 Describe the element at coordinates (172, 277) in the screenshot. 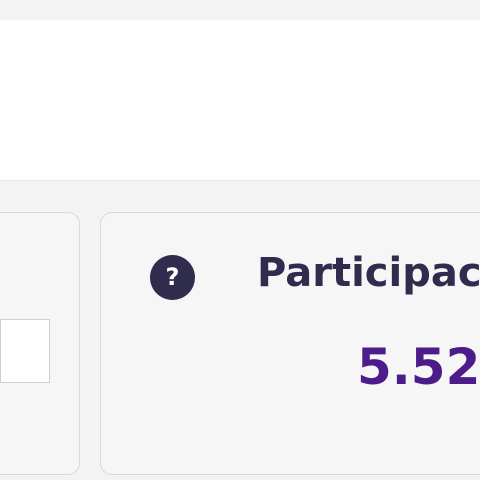

I see `question-circle-icon: ?` at that location.